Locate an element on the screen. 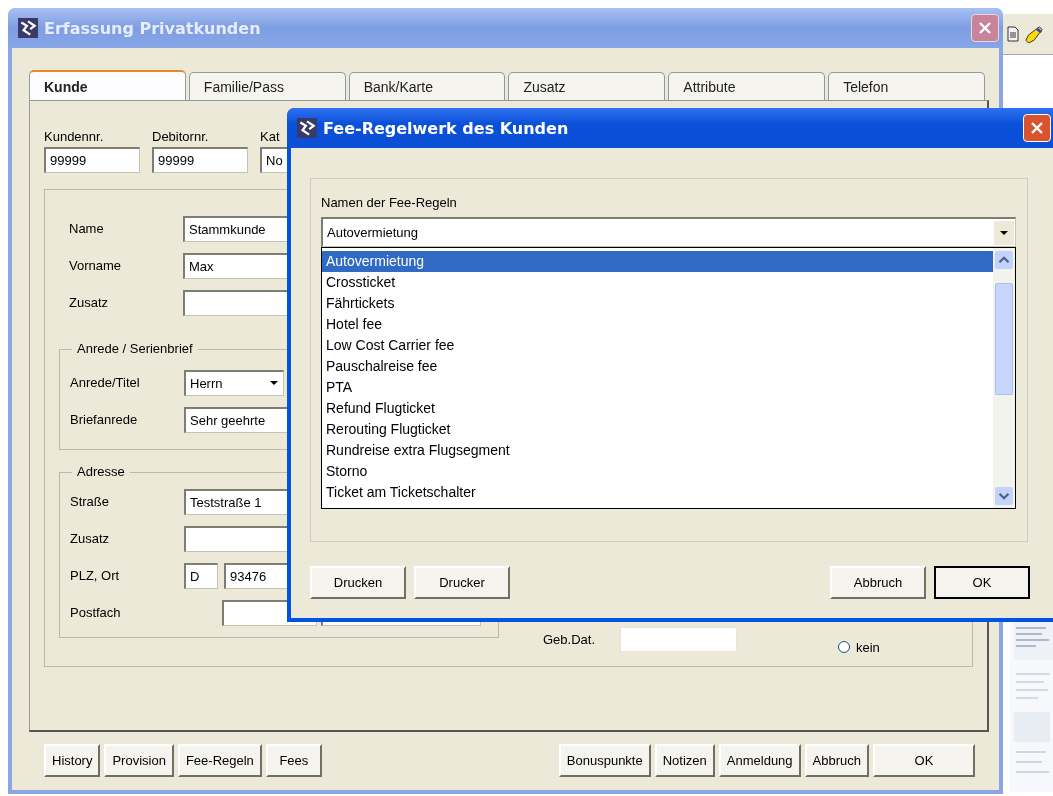 This screenshot has width=1053, height=796. scrollbar is located at coordinates (1004, 378).